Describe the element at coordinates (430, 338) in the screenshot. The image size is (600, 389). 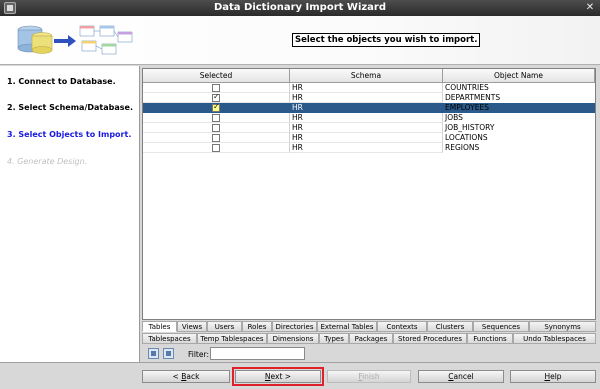
I see `tab-stored-procedures: Stored Procedures` at that location.